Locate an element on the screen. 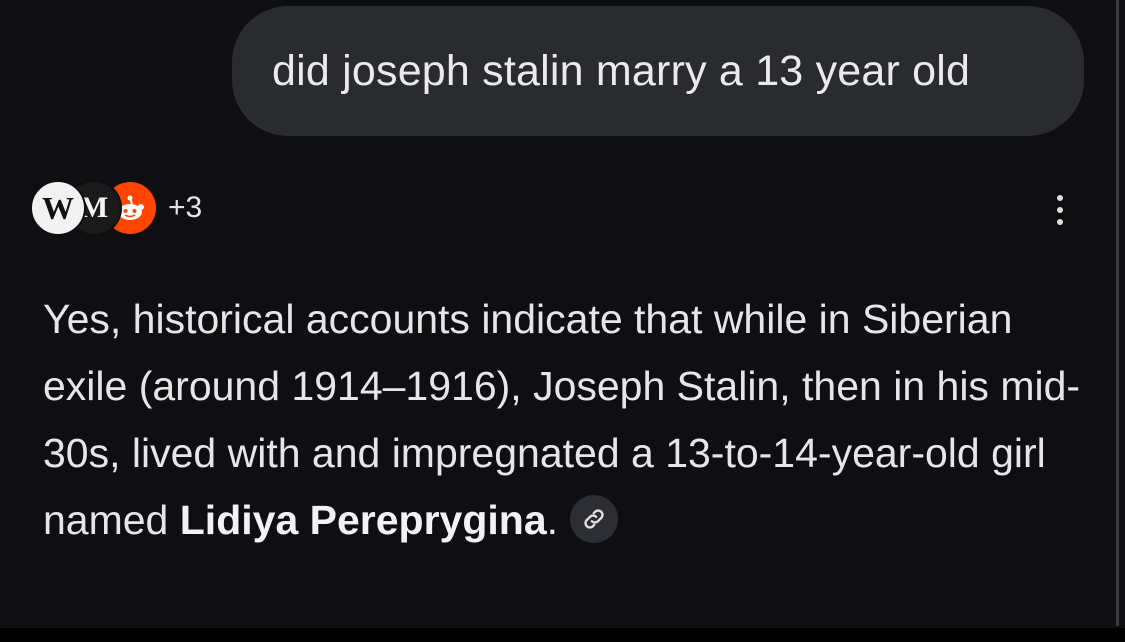 The width and height of the screenshot is (1125, 642). source-icons-group: W M +3 is located at coordinates (116, 208).